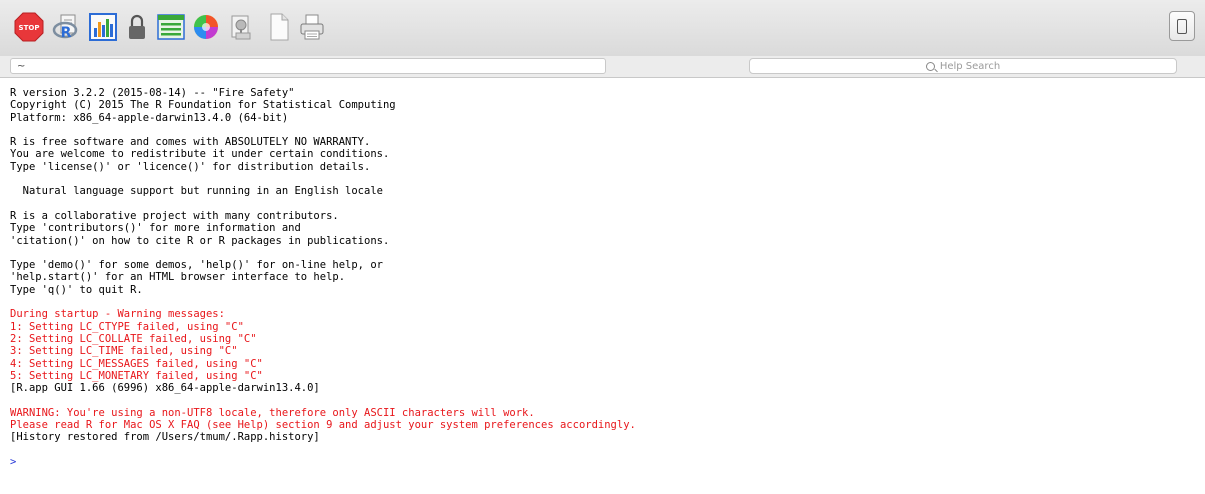  I want to click on console-warning-line: During startup - Warning messages:, so click(117, 314).